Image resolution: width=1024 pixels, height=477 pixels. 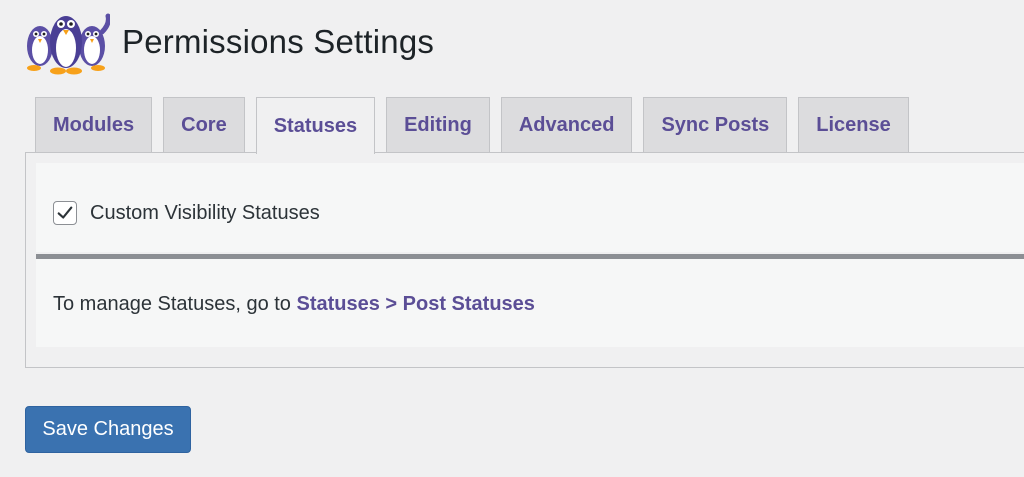 I want to click on tab-advanced: Advanced, so click(x=566, y=125).